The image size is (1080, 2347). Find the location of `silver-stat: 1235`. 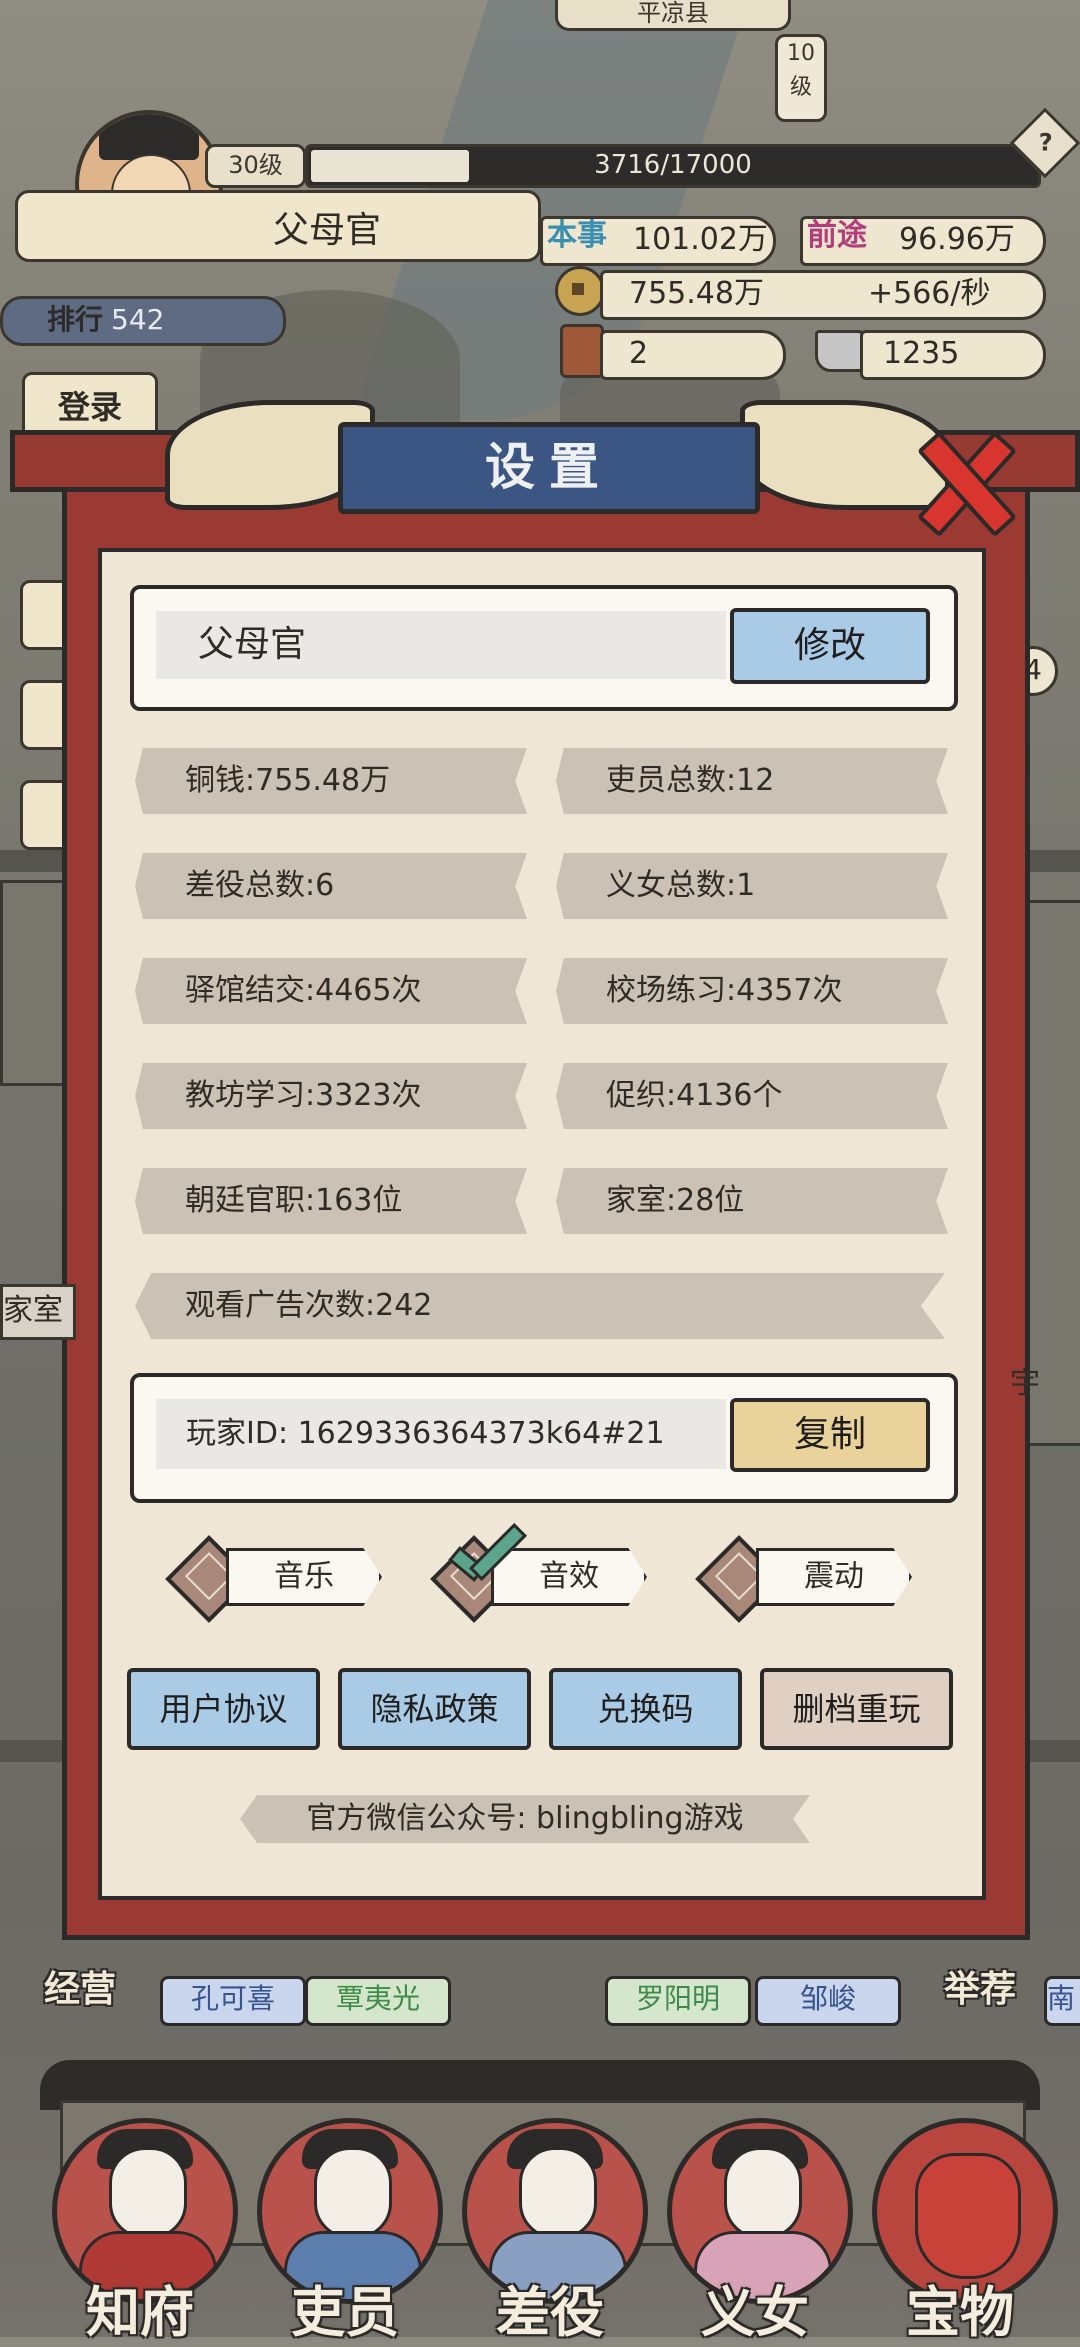

silver-stat: 1235 is located at coordinates (953, 355).